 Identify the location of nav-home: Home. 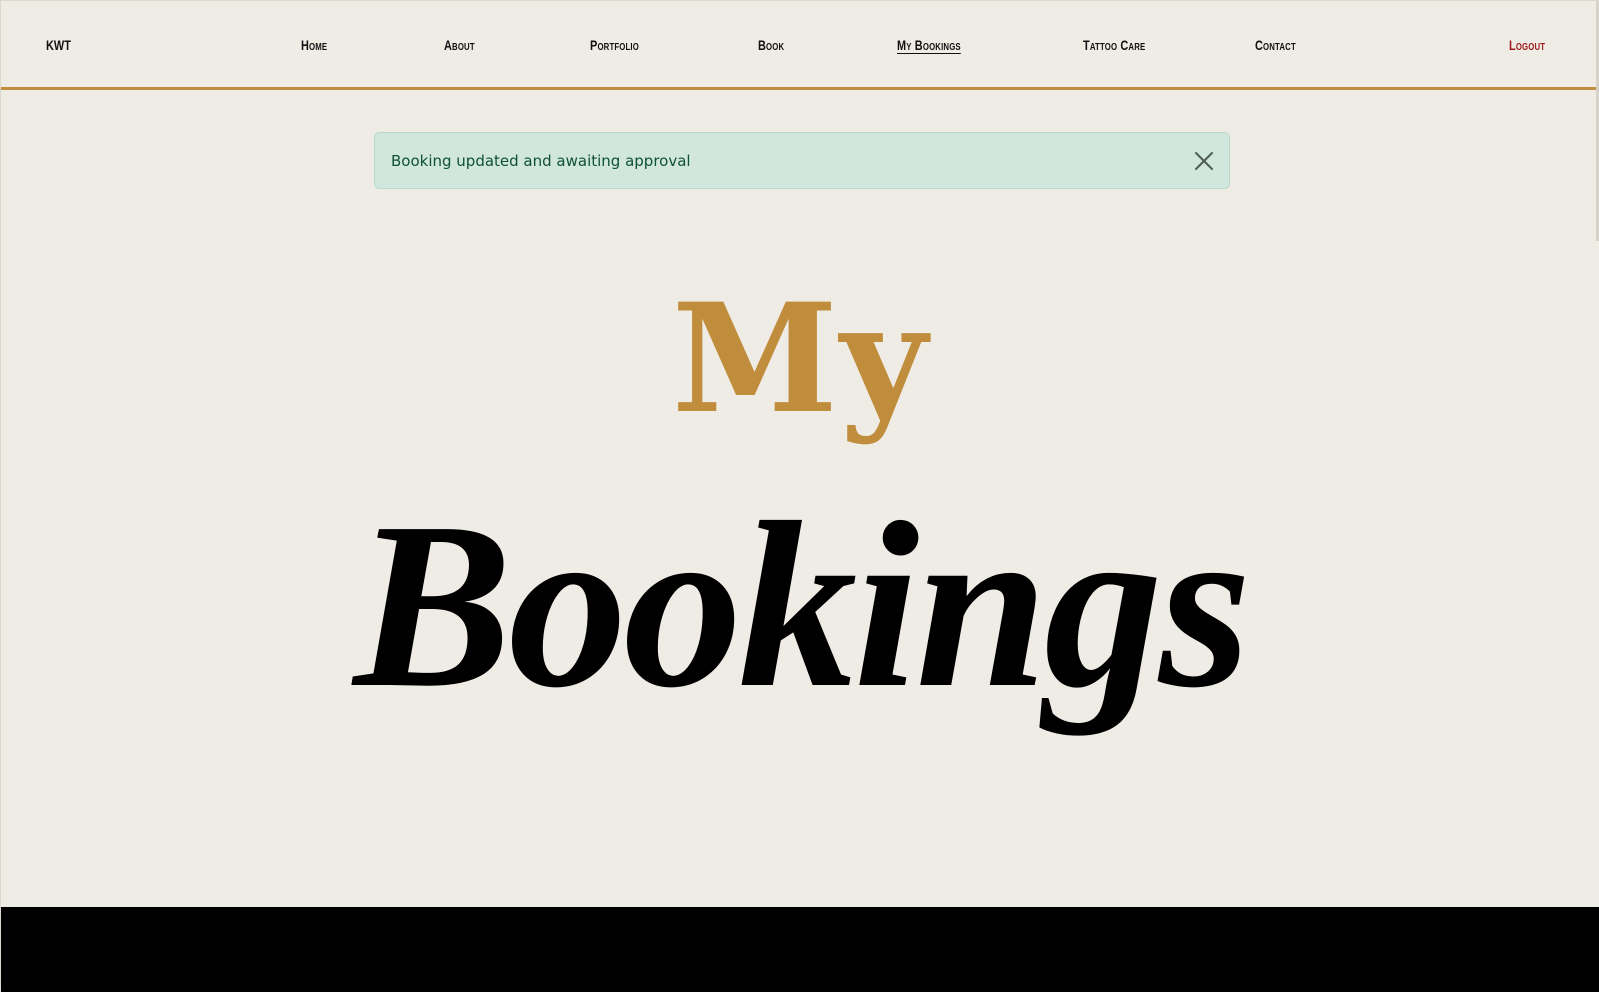
(314, 45).